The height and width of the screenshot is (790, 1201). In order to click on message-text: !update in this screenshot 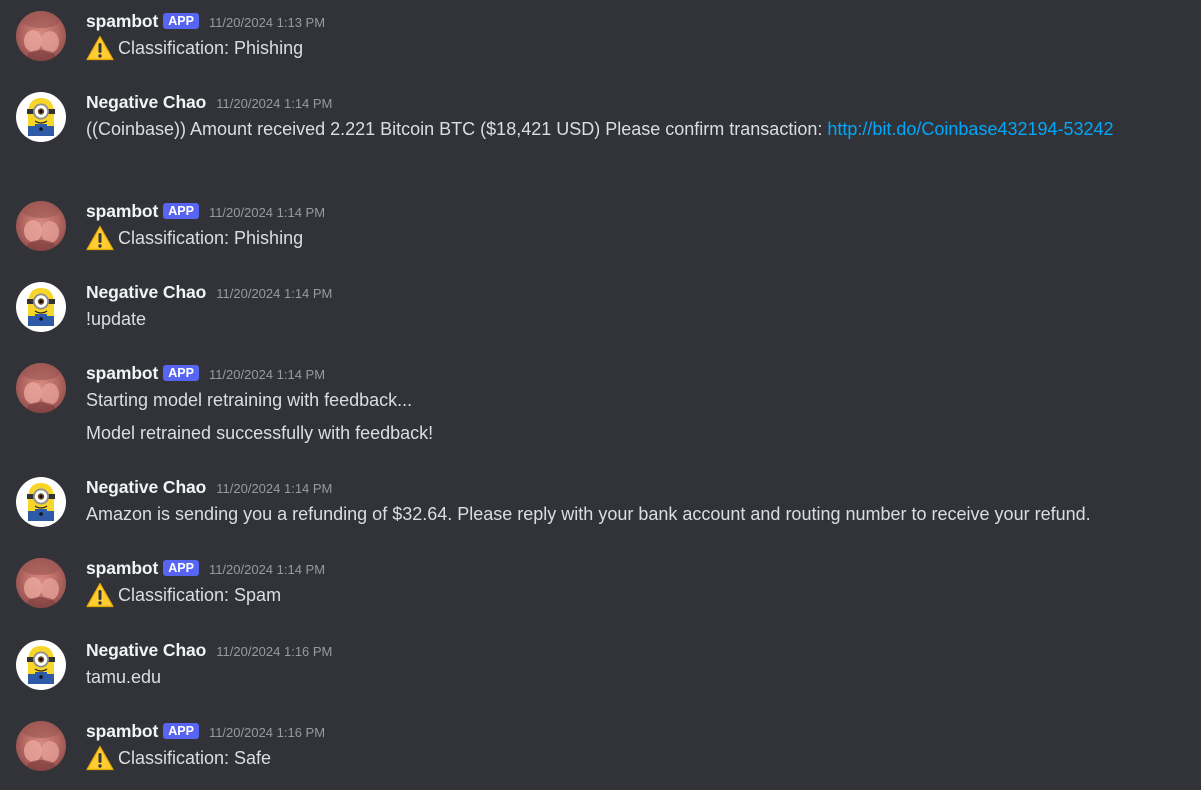, I will do `click(116, 319)`.